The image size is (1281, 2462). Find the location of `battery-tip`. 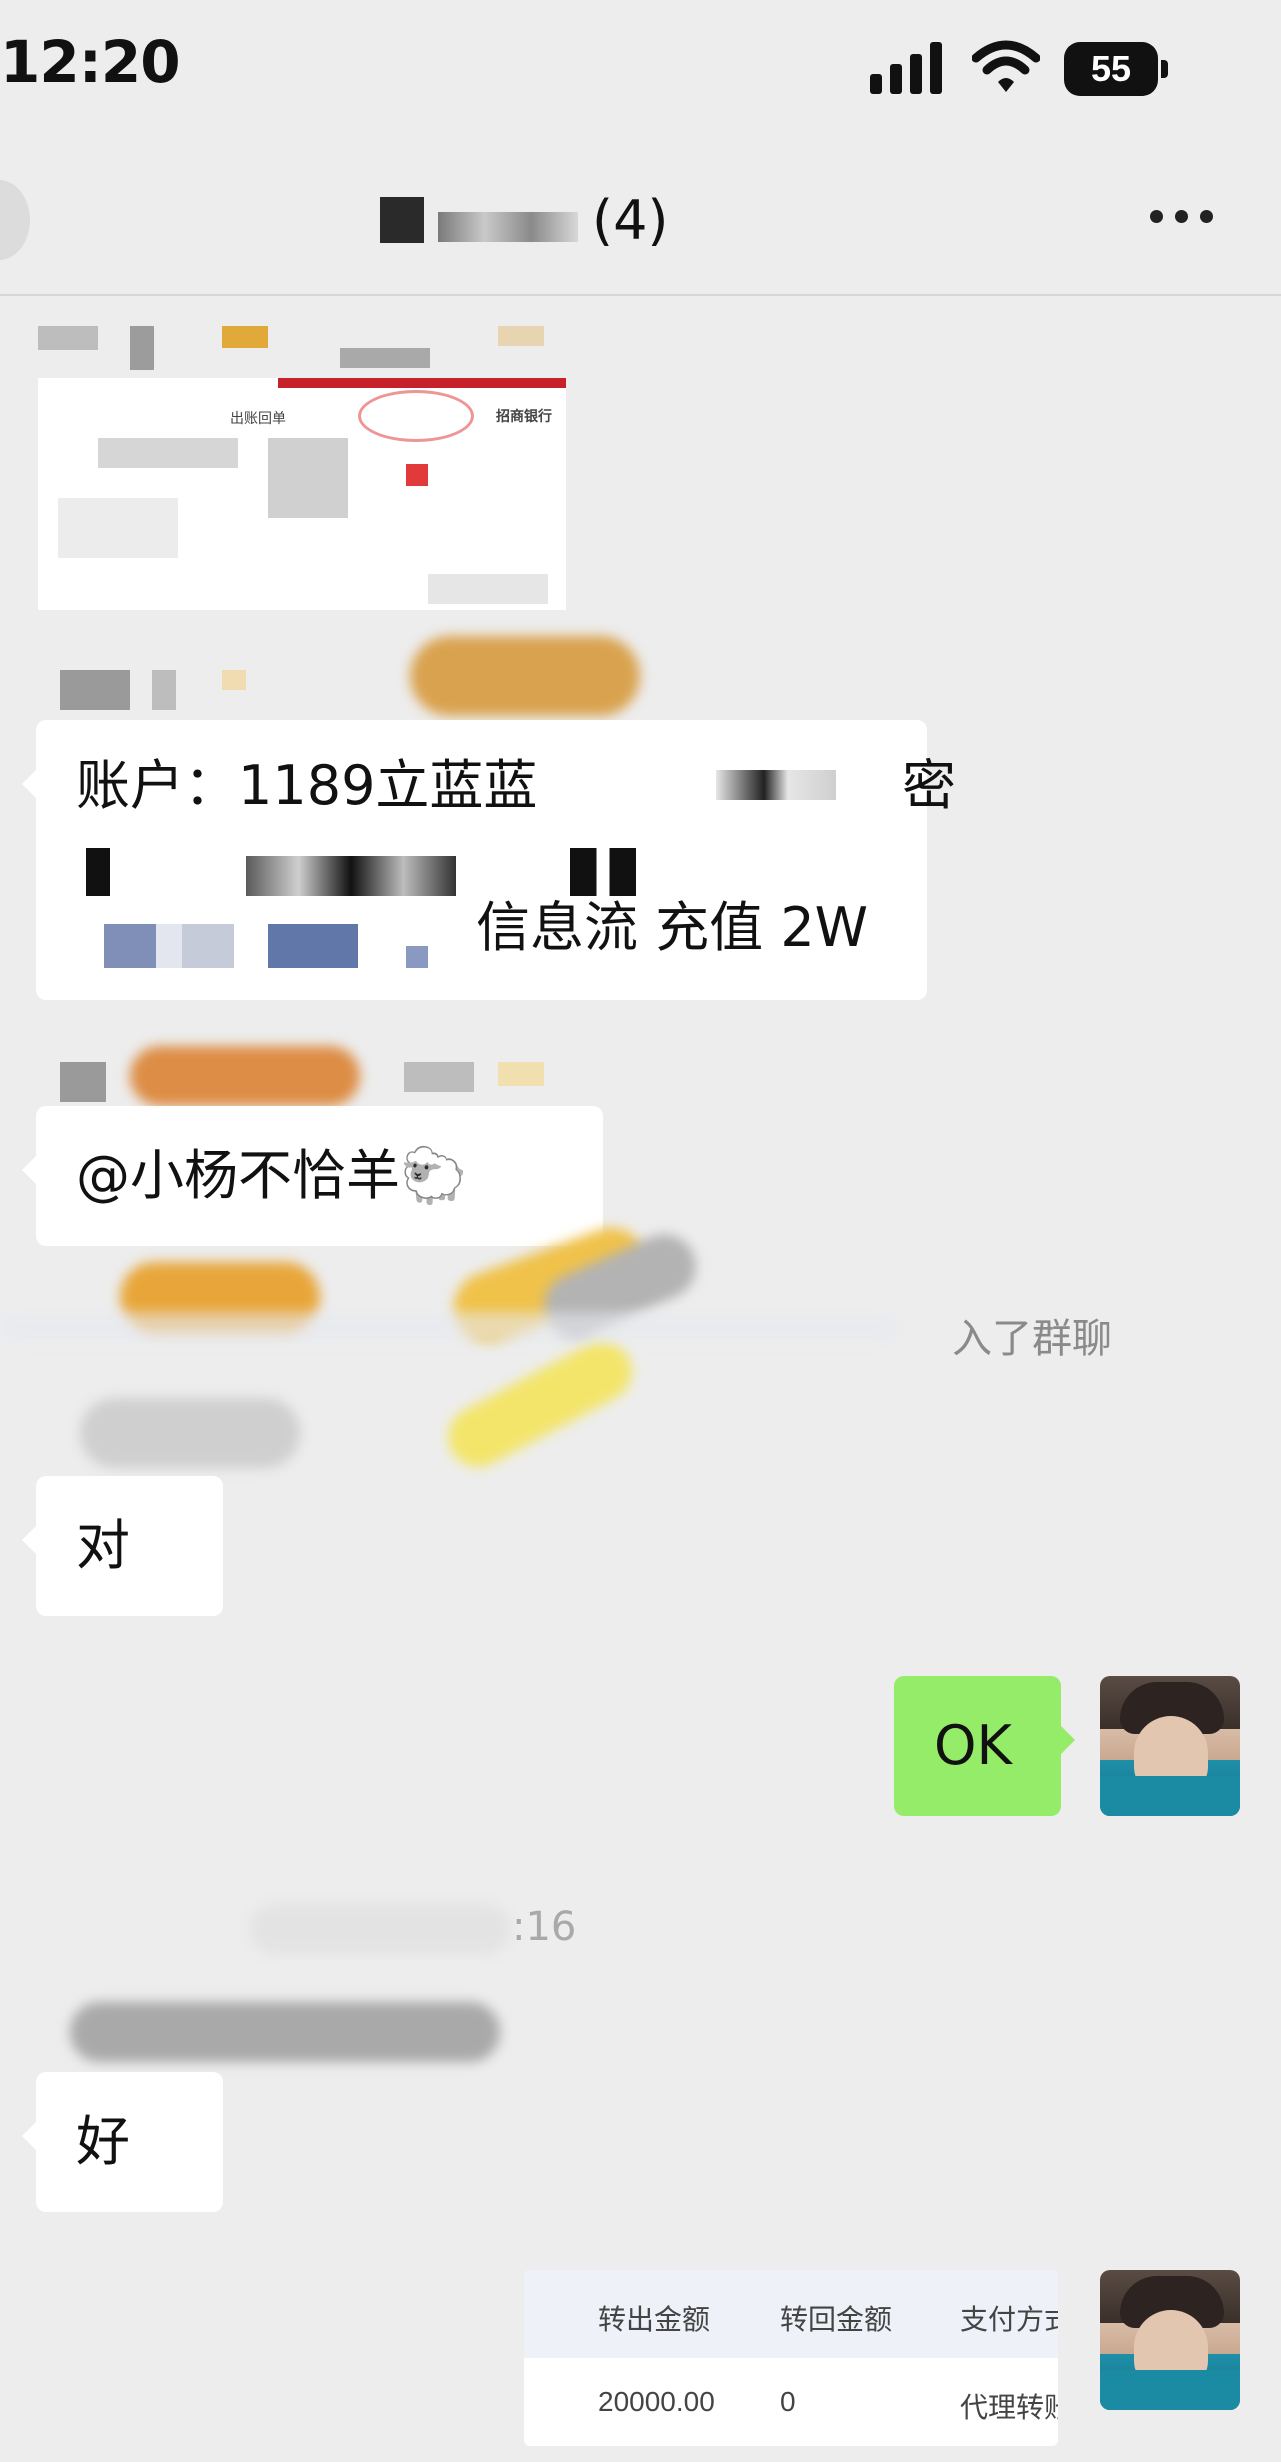

battery-tip is located at coordinates (1164, 69).